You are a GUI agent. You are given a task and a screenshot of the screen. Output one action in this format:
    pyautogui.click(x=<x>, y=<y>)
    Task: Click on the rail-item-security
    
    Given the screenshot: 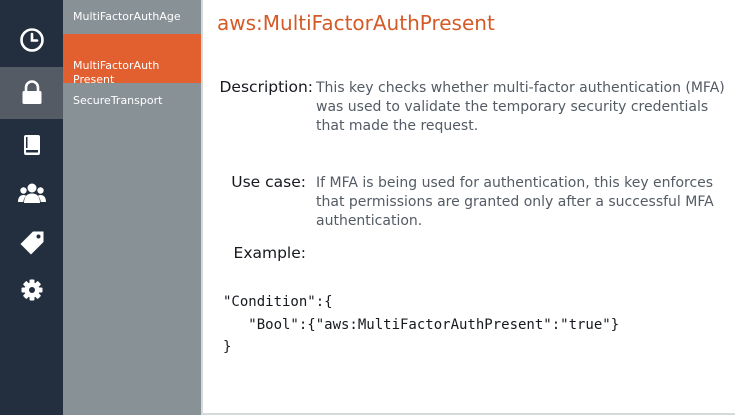 What is the action you would take?
    pyautogui.click(x=31, y=93)
    